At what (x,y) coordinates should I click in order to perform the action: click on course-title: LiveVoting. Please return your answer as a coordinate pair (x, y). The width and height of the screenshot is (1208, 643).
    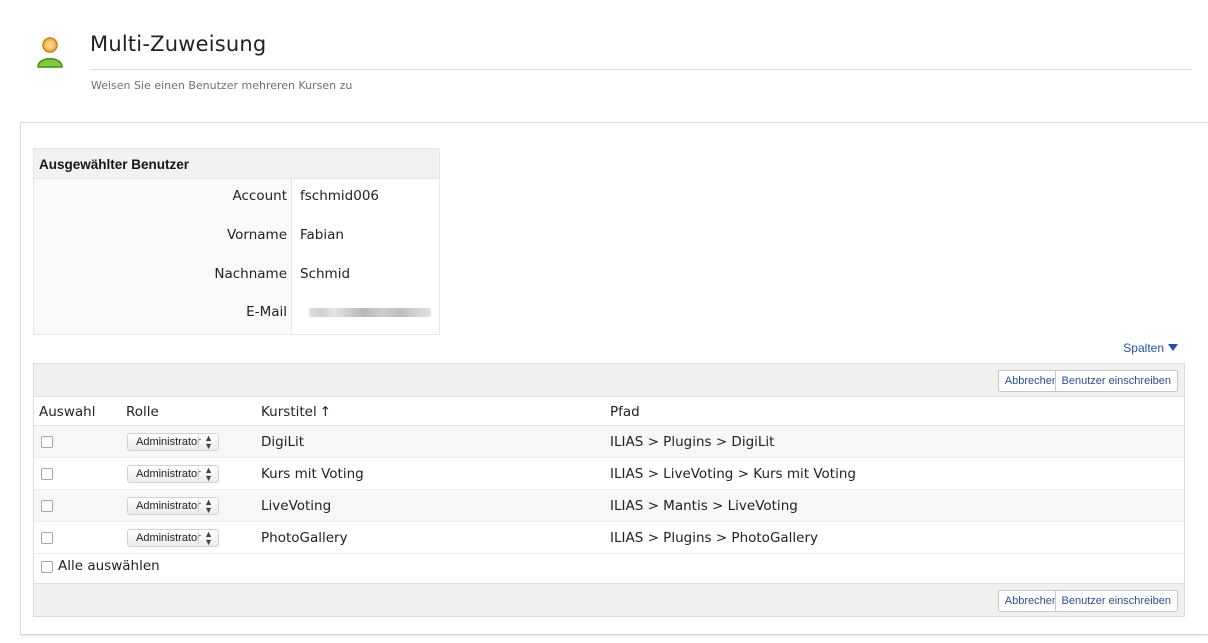
    Looking at the image, I should click on (296, 506).